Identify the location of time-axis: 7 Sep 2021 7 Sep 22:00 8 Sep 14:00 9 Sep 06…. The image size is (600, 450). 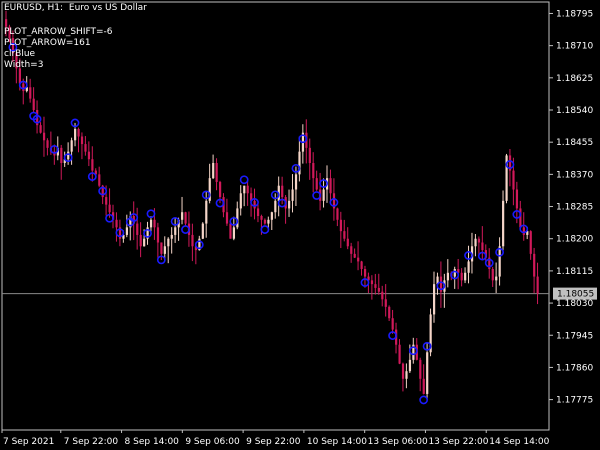
(275, 438).